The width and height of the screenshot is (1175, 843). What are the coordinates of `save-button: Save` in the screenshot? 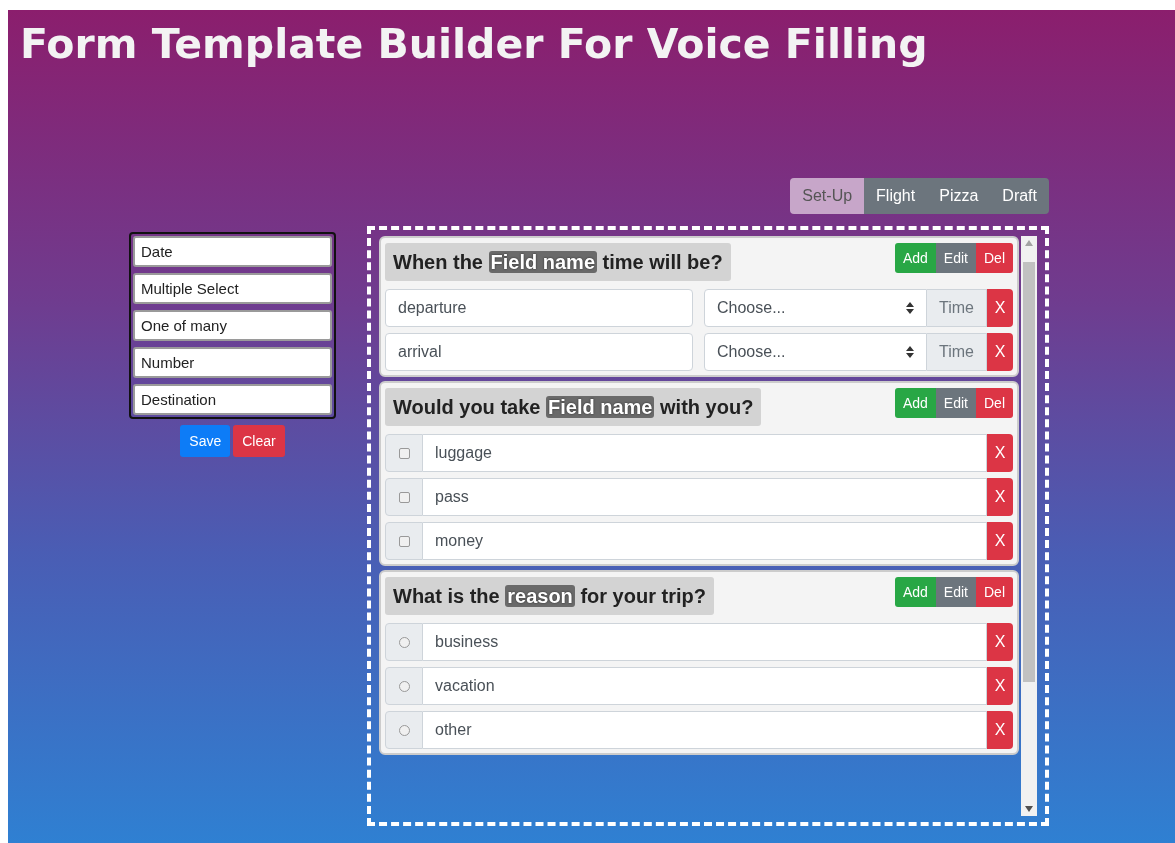 It's located at (205, 441).